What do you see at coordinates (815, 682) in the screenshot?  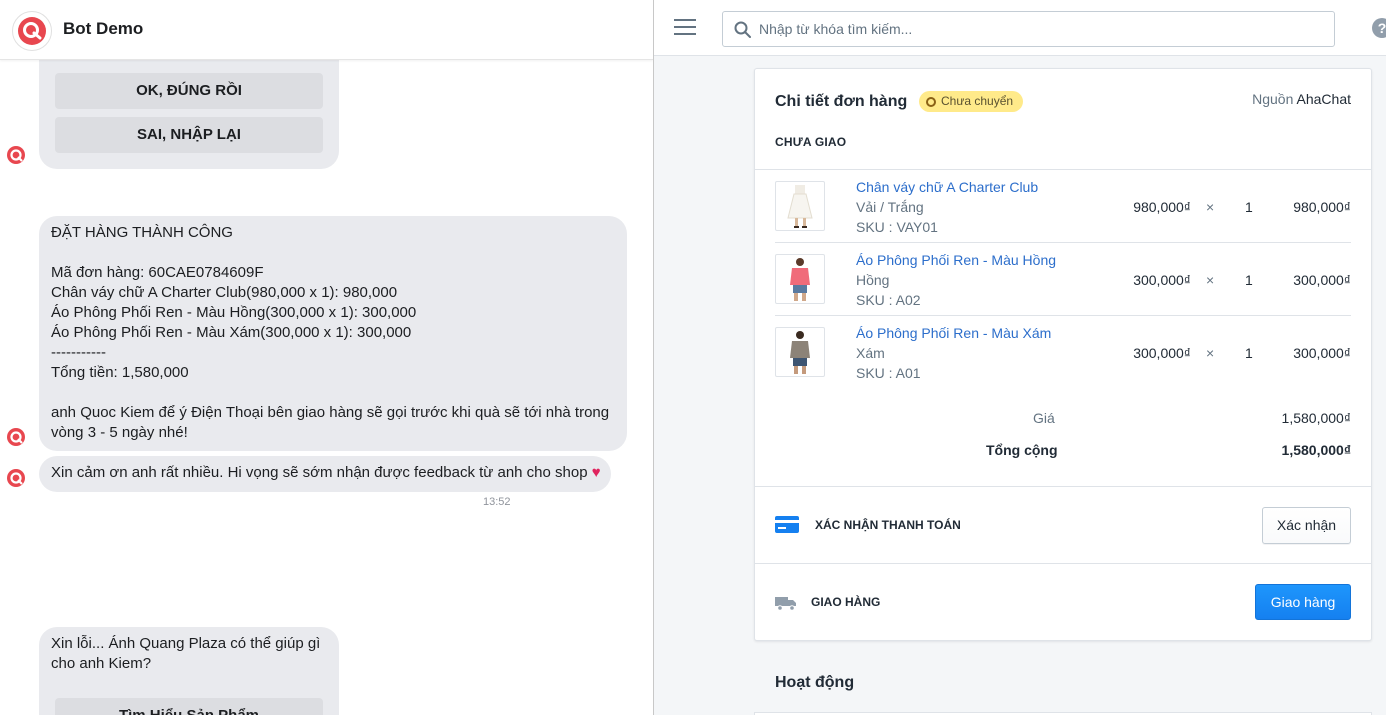 I see `activity-title: Hoạt động` at bounding box center [815, 682].